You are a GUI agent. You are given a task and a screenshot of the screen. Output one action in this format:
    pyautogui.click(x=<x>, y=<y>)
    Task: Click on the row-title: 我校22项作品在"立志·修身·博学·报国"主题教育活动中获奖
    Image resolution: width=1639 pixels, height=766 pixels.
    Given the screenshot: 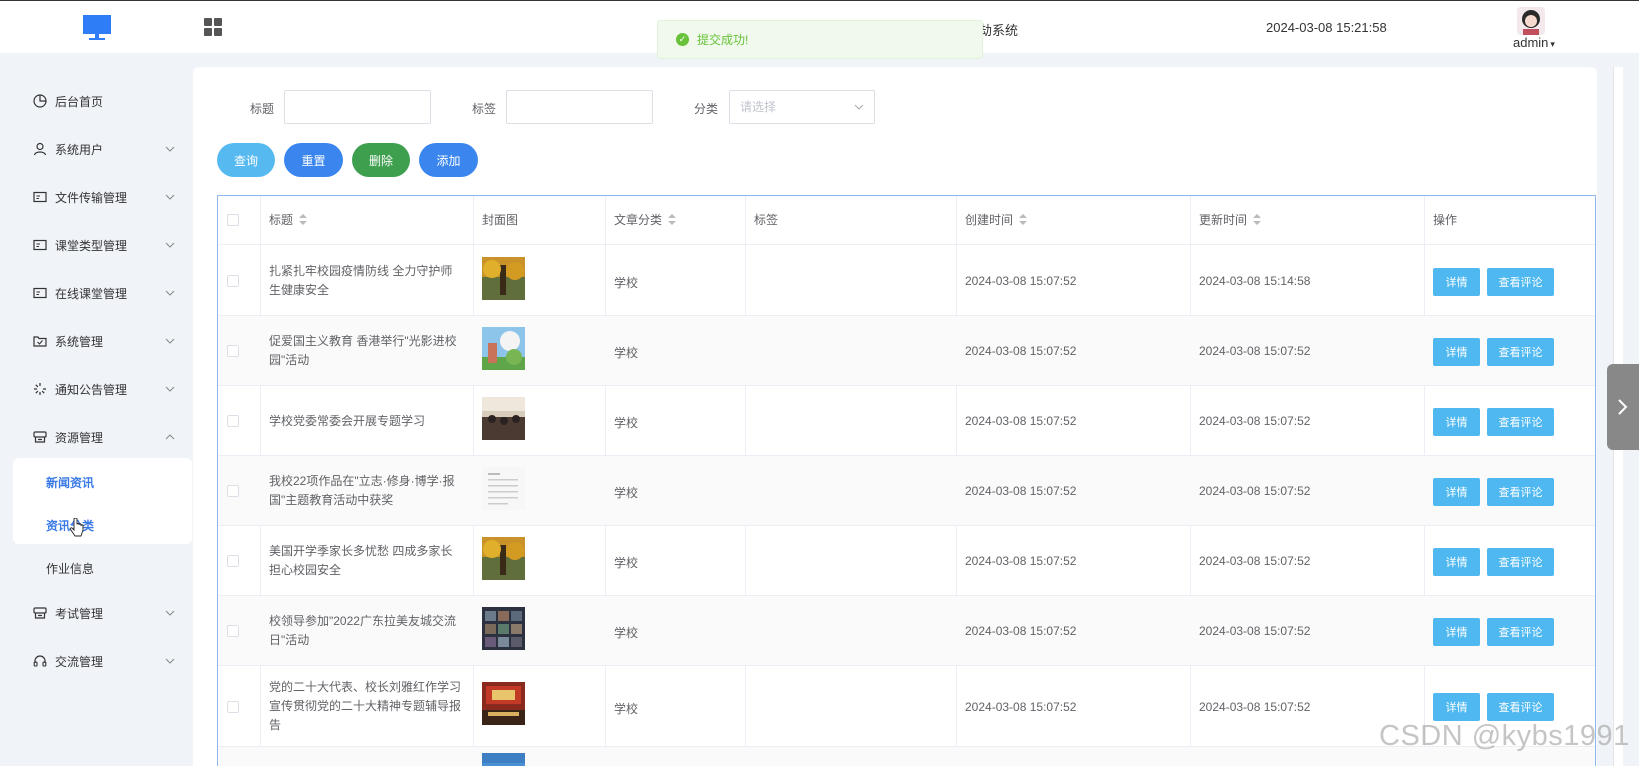 What is the action you would take?
    pyautogui.click(x=362, y=490)
    